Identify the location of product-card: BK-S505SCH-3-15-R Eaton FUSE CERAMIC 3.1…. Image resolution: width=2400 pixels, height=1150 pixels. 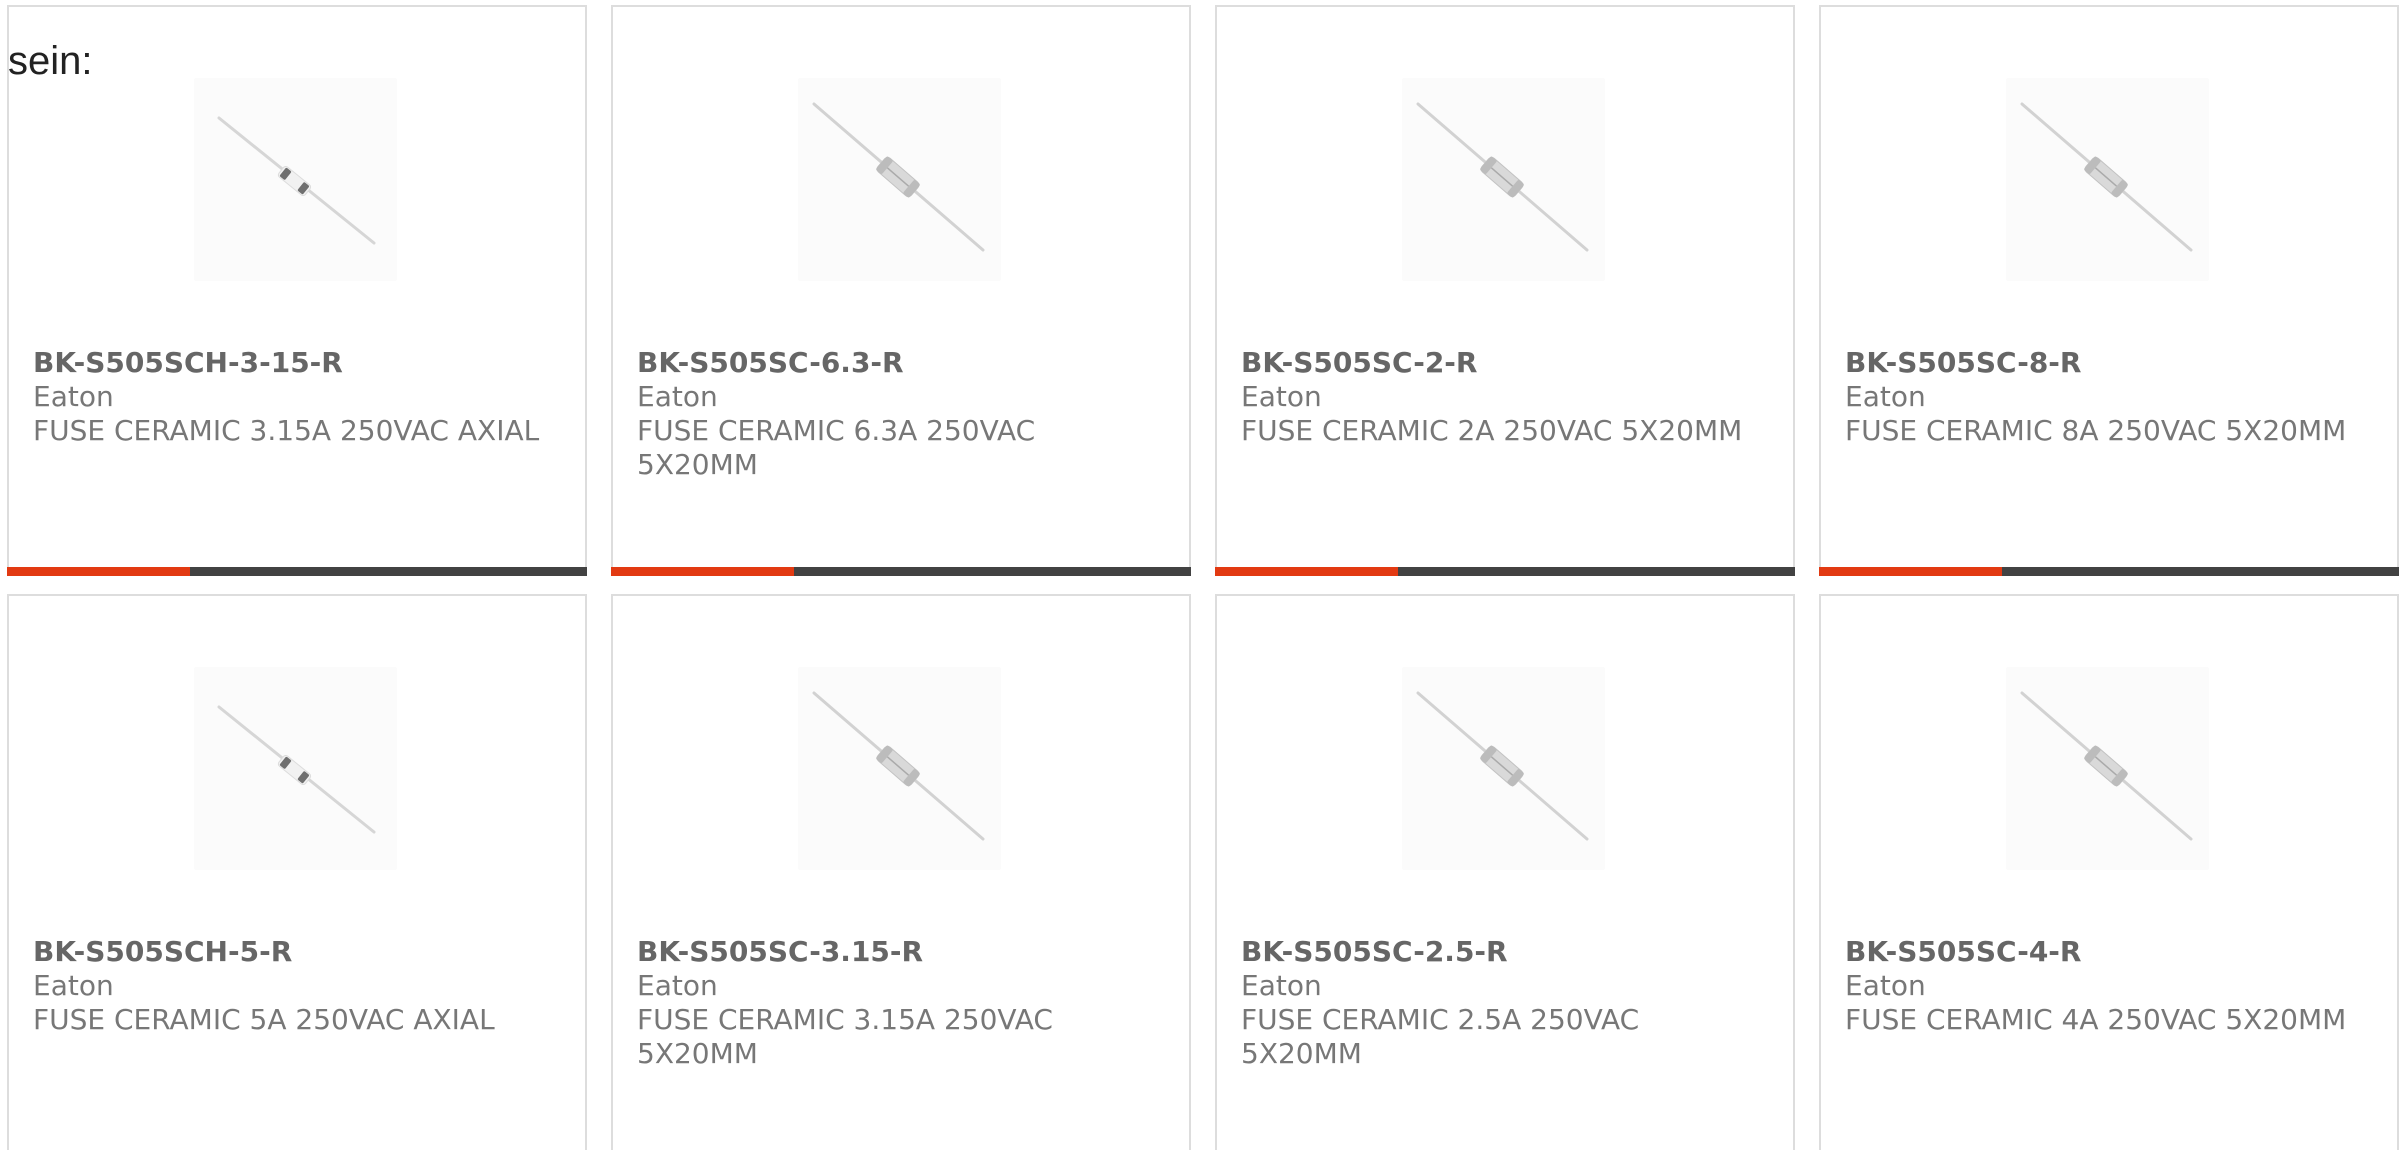
(297, 290).